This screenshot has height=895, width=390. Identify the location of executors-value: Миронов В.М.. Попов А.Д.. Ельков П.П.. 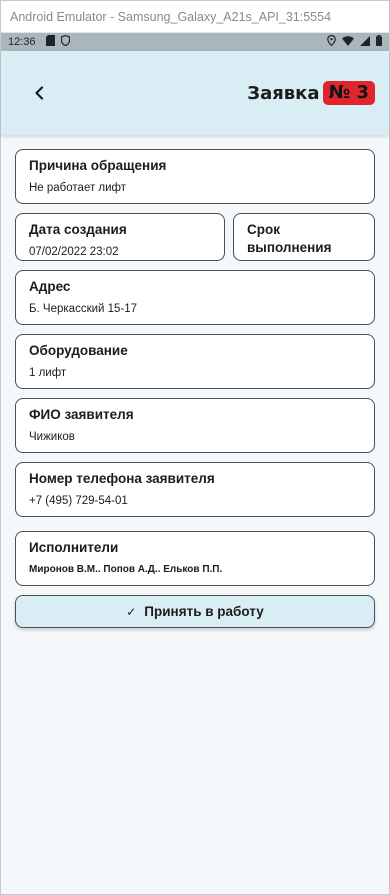
(126, 569).